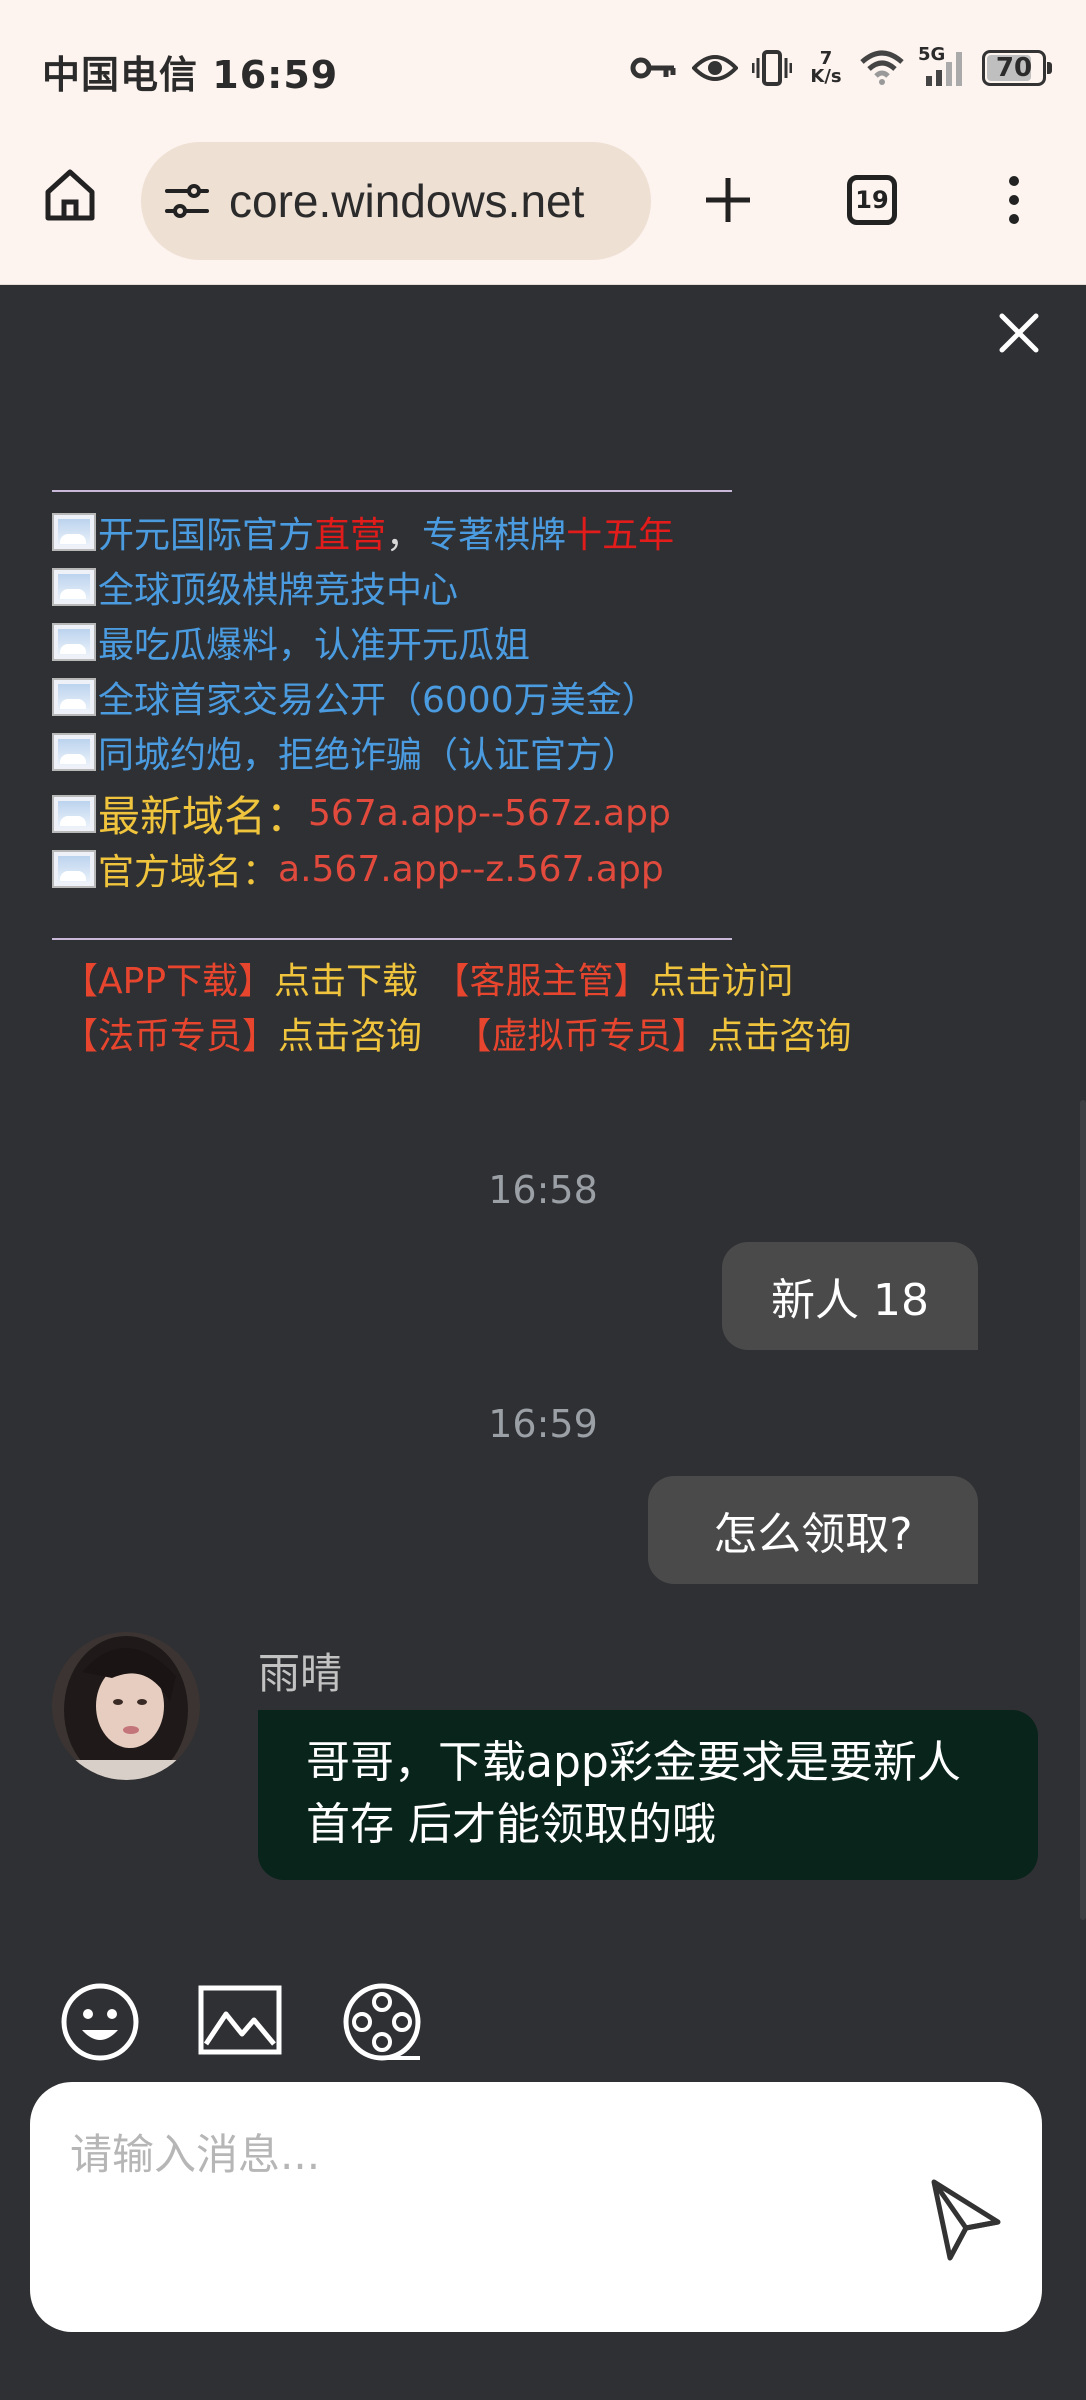 The image size is (1086, 2400). I want to click on agent-avatar, so click(126, 1706).